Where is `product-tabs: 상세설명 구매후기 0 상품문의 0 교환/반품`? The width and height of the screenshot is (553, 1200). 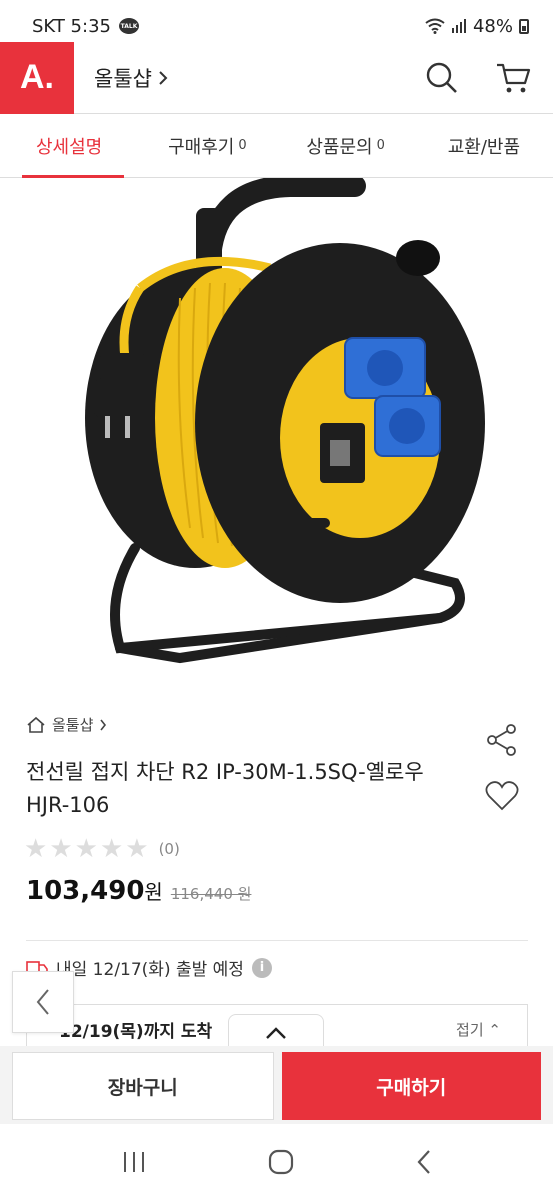 product-tabs: 상세설명 구매후기 0 상품문의 0 교환/반품 is located at coordinates (276, 146).